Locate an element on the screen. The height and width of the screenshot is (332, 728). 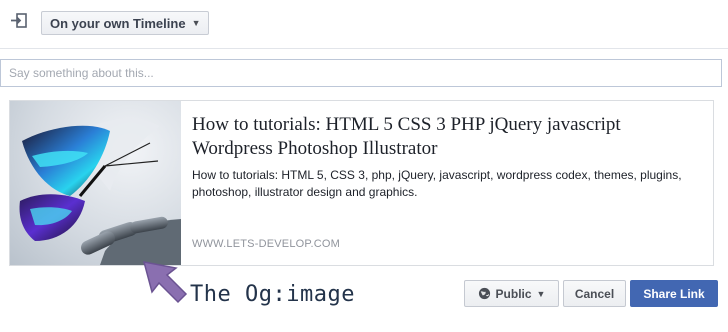
divider is located at coordinates (364, 48).